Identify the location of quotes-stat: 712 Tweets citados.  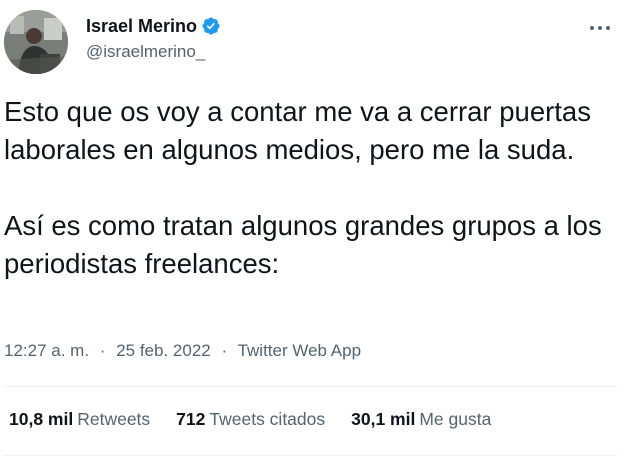
(250, 419).